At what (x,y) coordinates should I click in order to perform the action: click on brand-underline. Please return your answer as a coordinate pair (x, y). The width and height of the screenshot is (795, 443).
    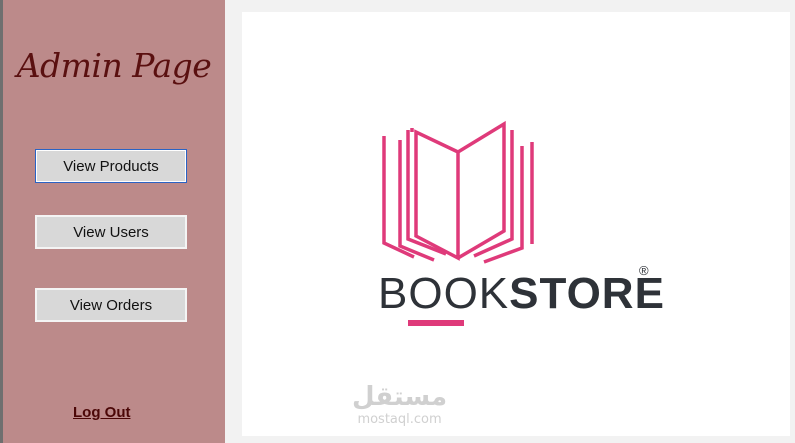
    Looking at the image, I should click on (436, 323).